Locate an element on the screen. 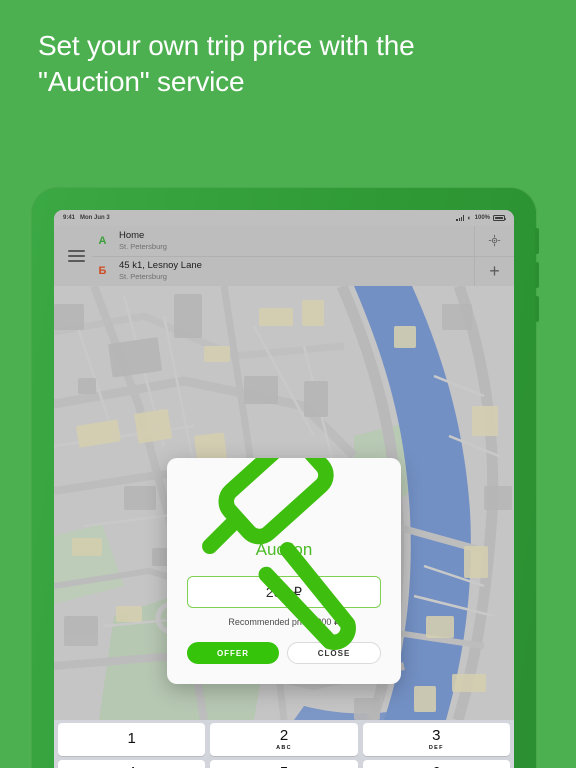 The image size is (576, 768). marker-a-label: A is located at coordinates (102, 240).